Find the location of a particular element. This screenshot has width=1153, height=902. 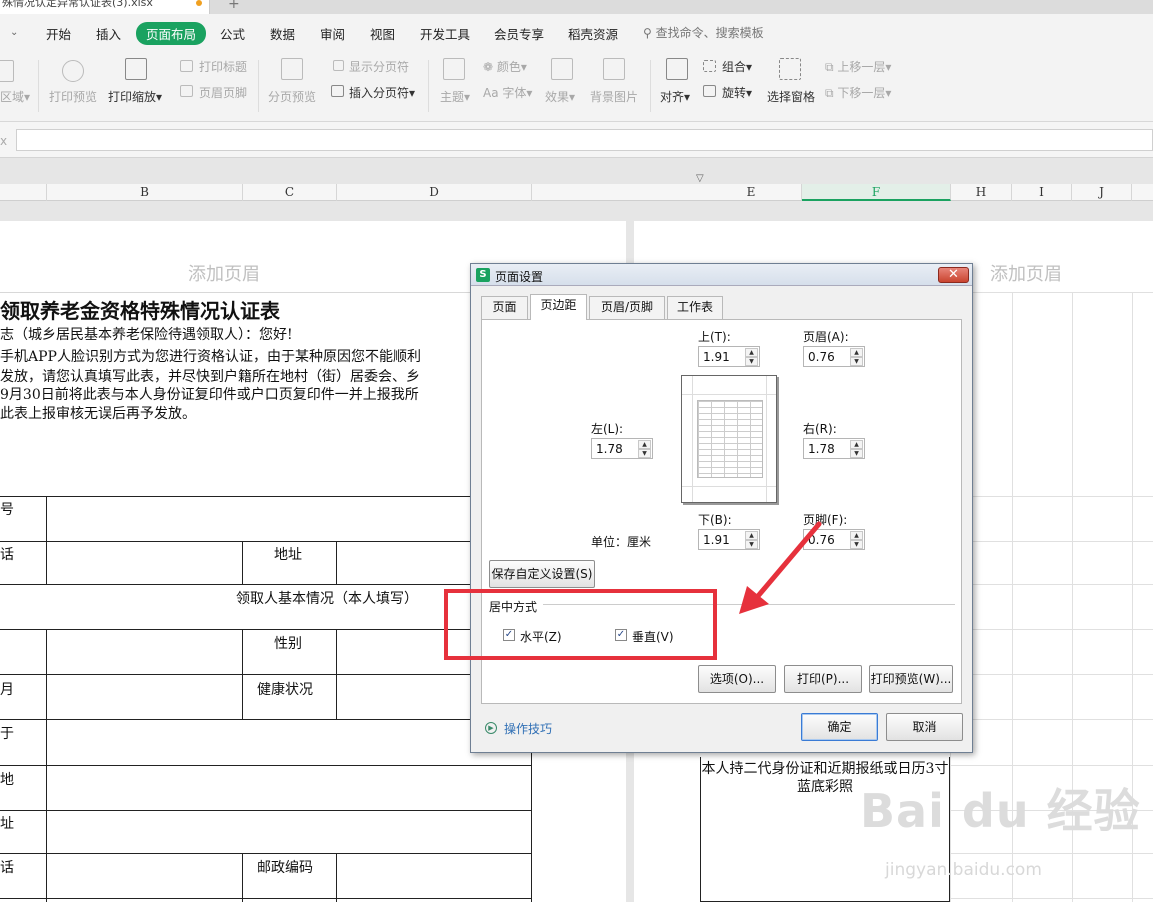

cell-address: 地址 is located at coordinates (288, 554).